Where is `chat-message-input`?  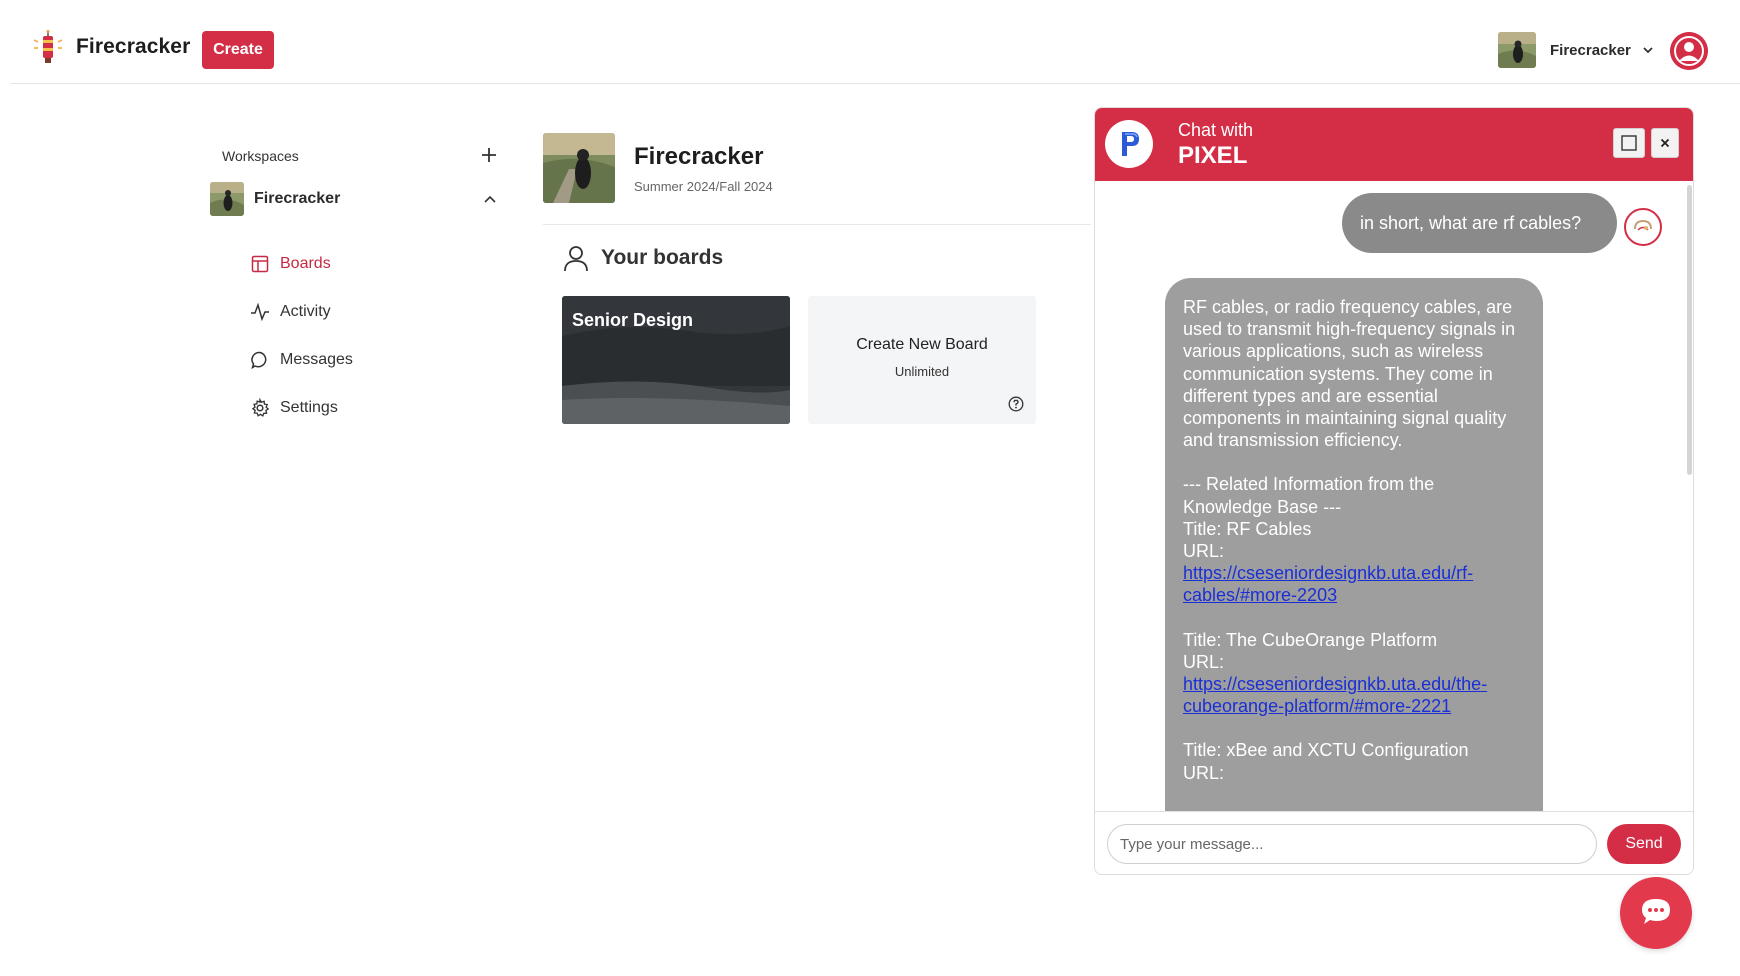
chat-message-input is located at coordinates (1352, 844).